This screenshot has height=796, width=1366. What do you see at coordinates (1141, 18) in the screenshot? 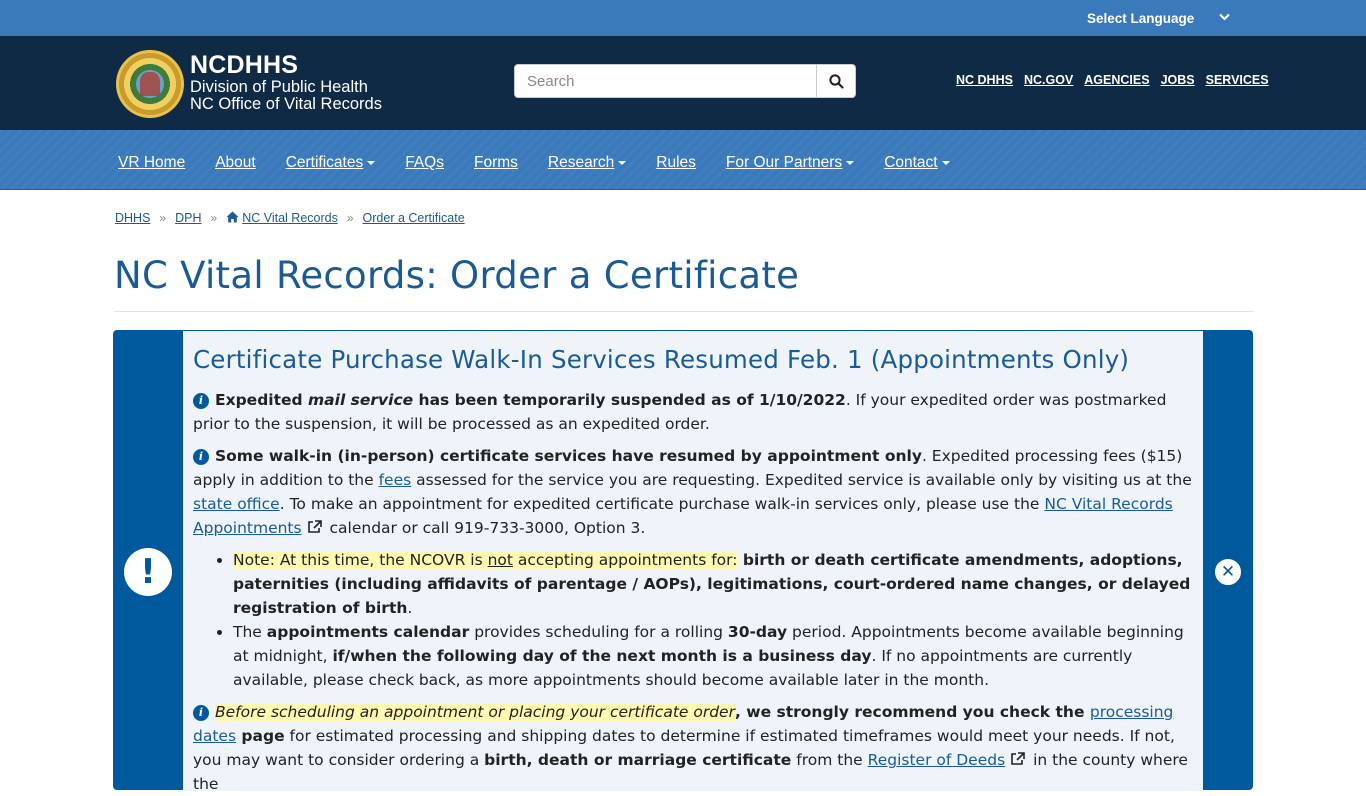
I see `language-select-label: Select Language` at bounding box center [1141, 18].